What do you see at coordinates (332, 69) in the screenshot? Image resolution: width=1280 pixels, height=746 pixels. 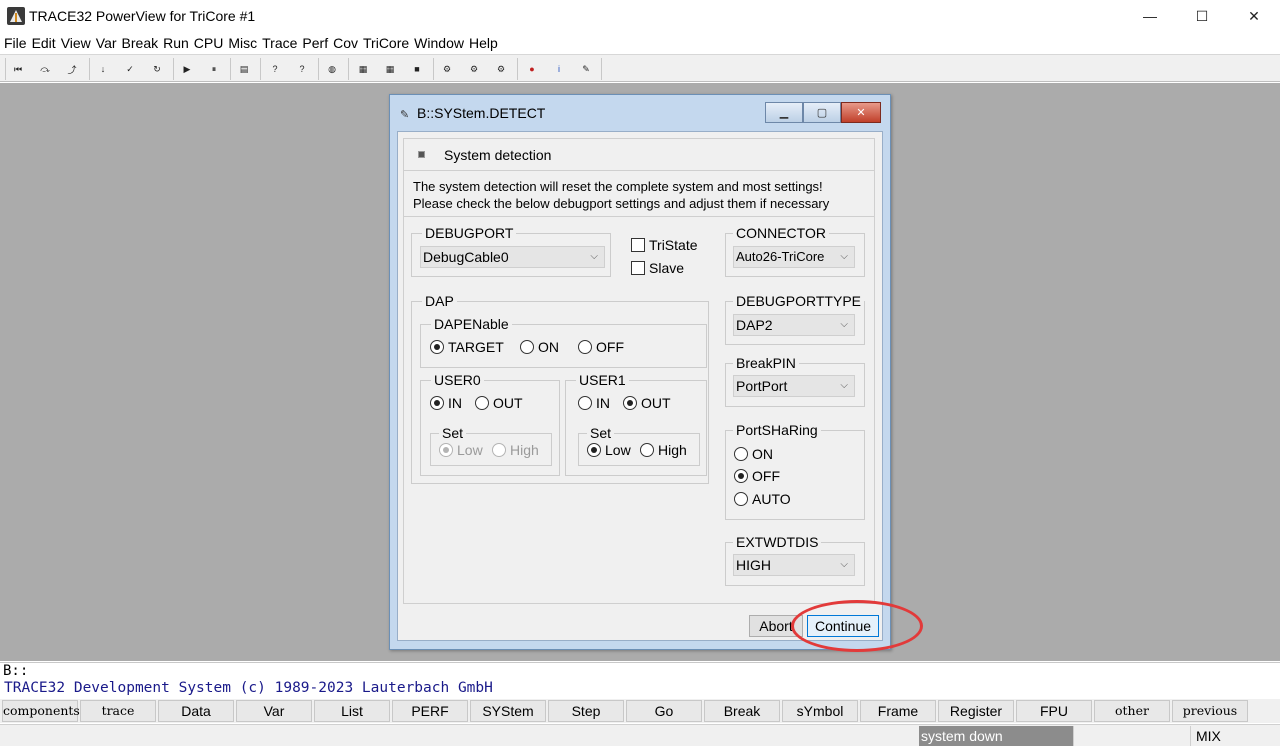 I see `globe-icon: ◍` at bounding box center [332, 69].